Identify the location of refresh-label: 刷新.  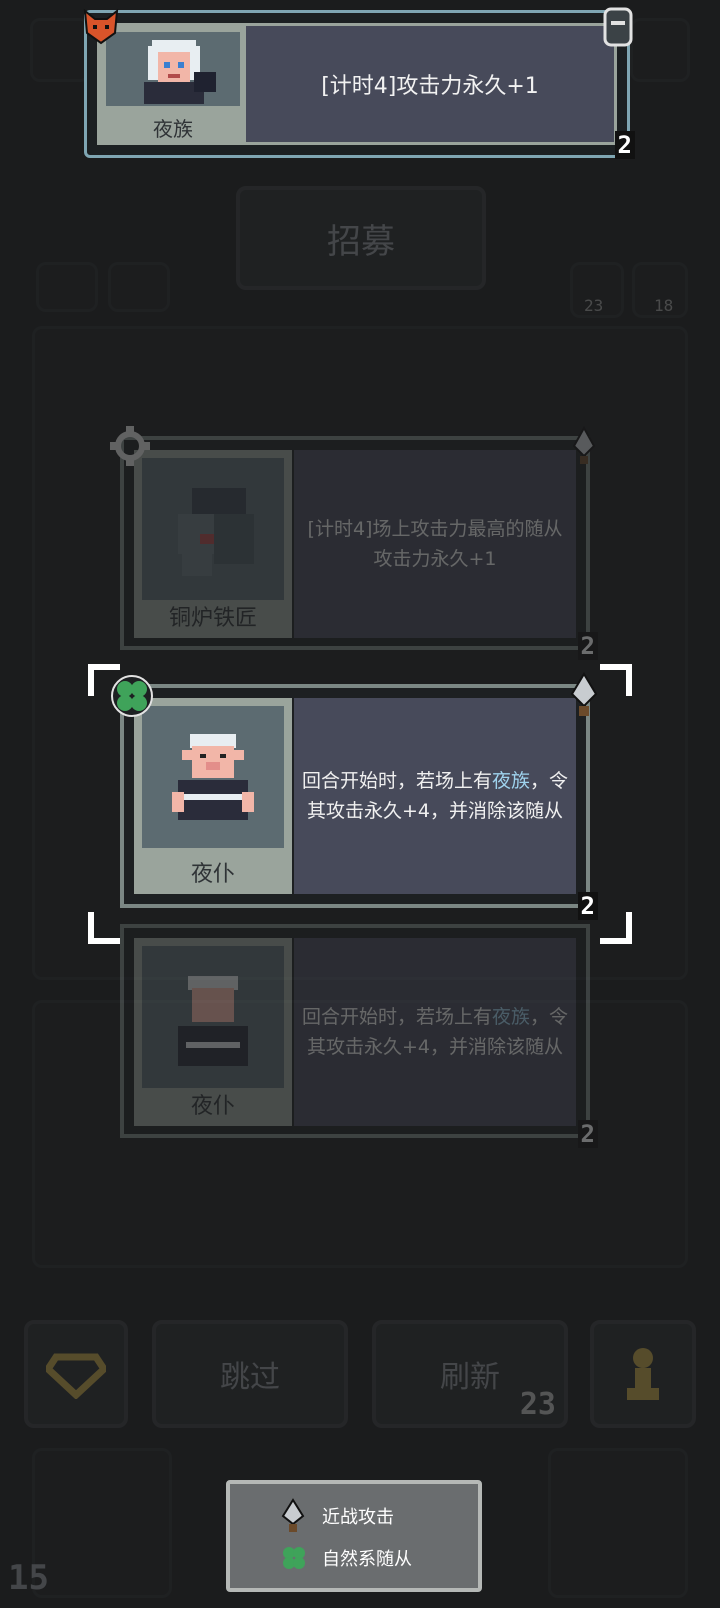
(470, 1377).